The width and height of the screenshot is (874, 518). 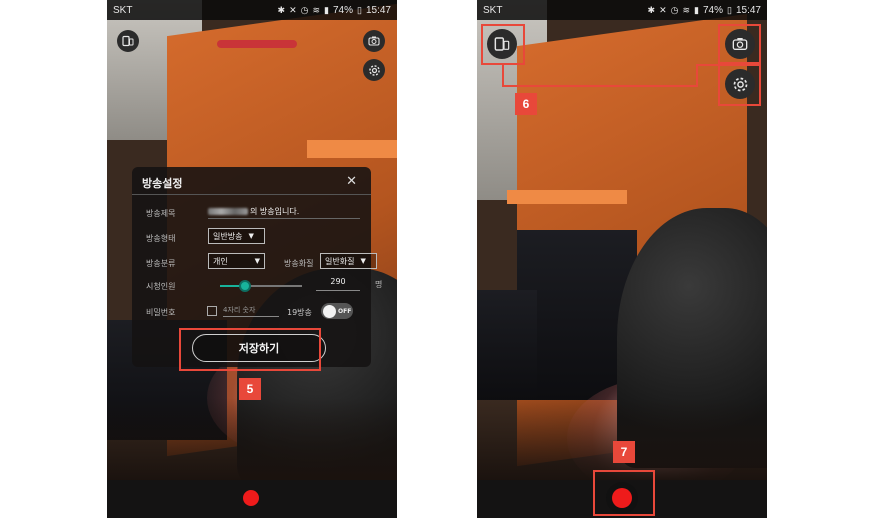 I want to click on highlight-record, so click(x=624, y=493).